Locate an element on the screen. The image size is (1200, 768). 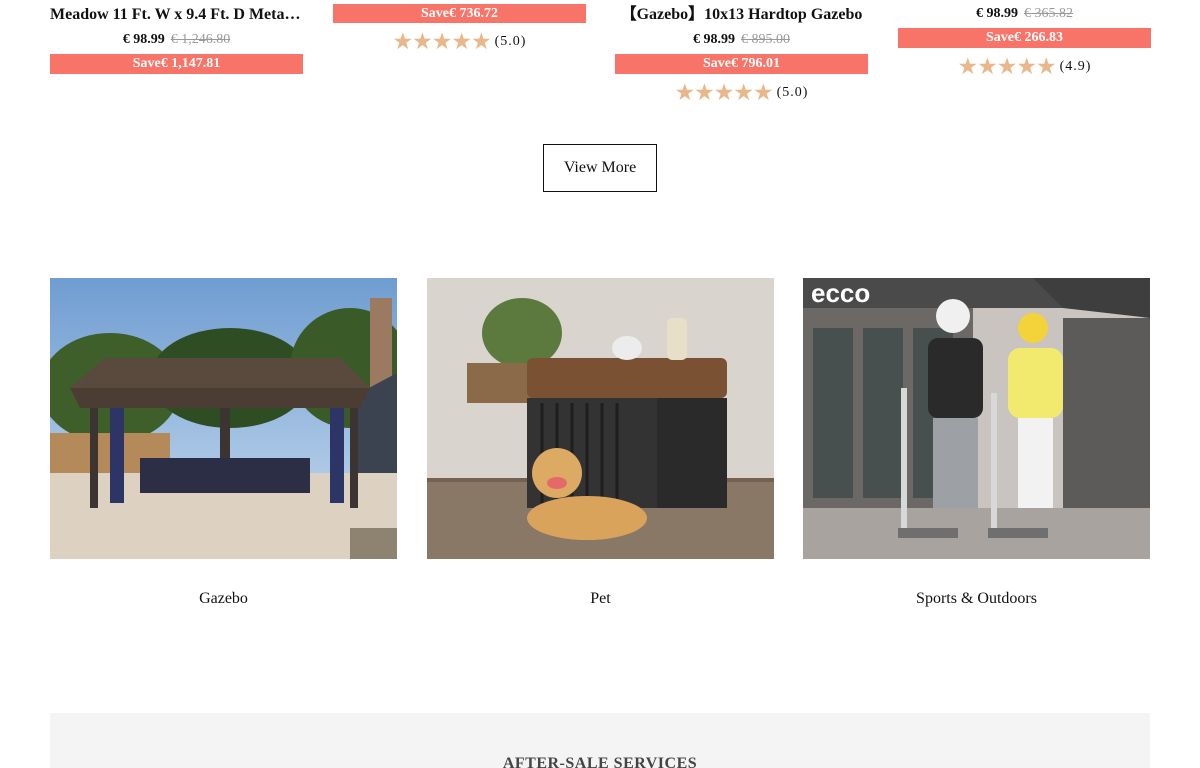
save-badge: Save€ 736.72 is located at coordinates (459, 13).